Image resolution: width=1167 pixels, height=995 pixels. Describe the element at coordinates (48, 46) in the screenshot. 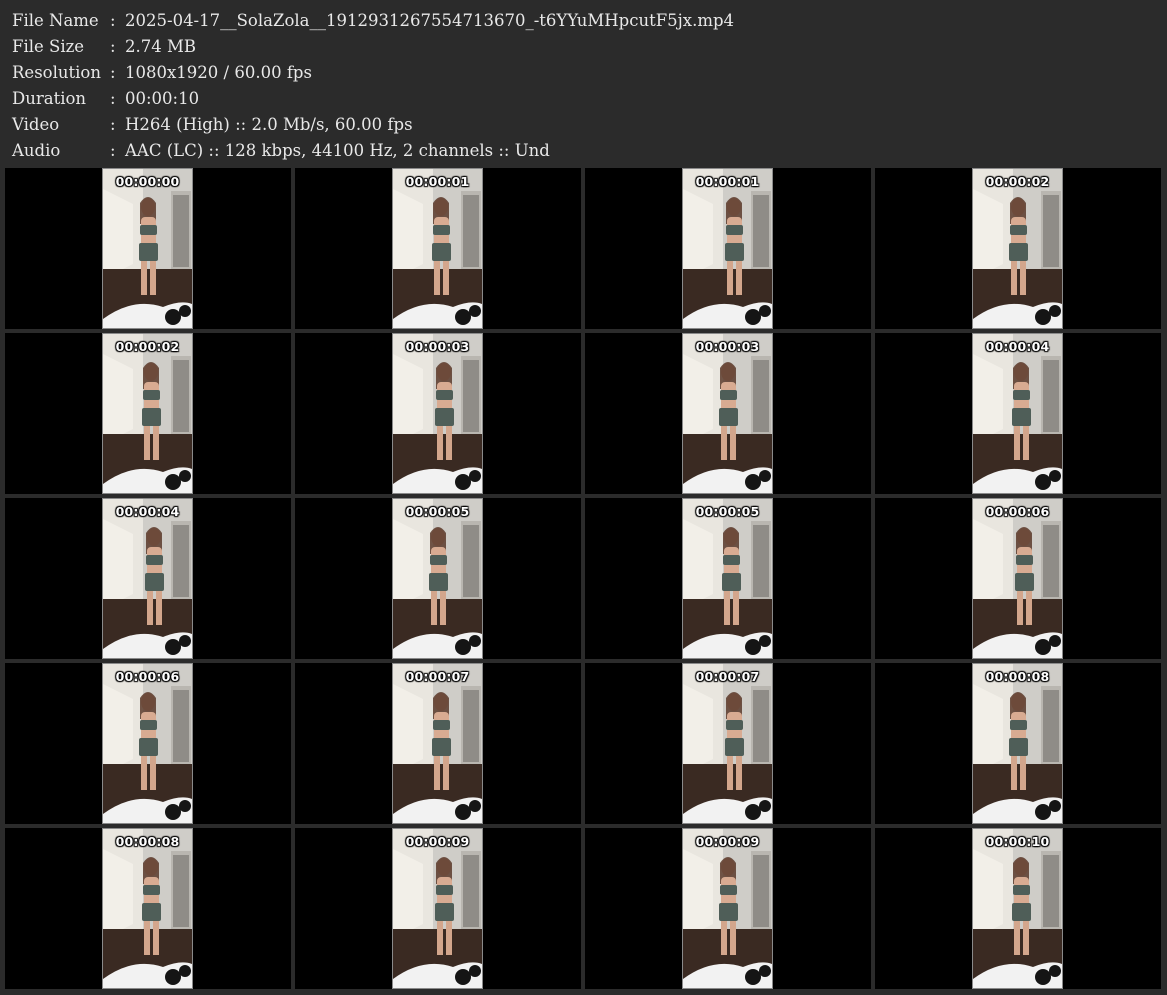

I see `info-label: File Size` at that location.